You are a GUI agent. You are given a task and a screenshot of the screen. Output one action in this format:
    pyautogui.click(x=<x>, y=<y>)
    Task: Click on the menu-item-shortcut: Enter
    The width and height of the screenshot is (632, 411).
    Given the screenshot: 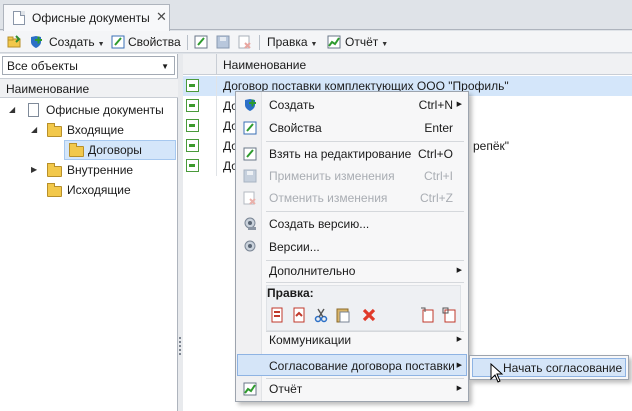 What is the action you would take?
    pyautogui.click(x=438, y=128)
    